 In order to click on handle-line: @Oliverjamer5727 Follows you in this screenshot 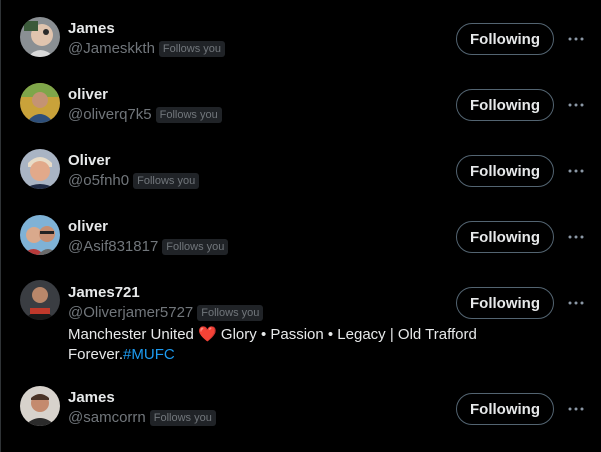, I will do `click(166, 313)`.